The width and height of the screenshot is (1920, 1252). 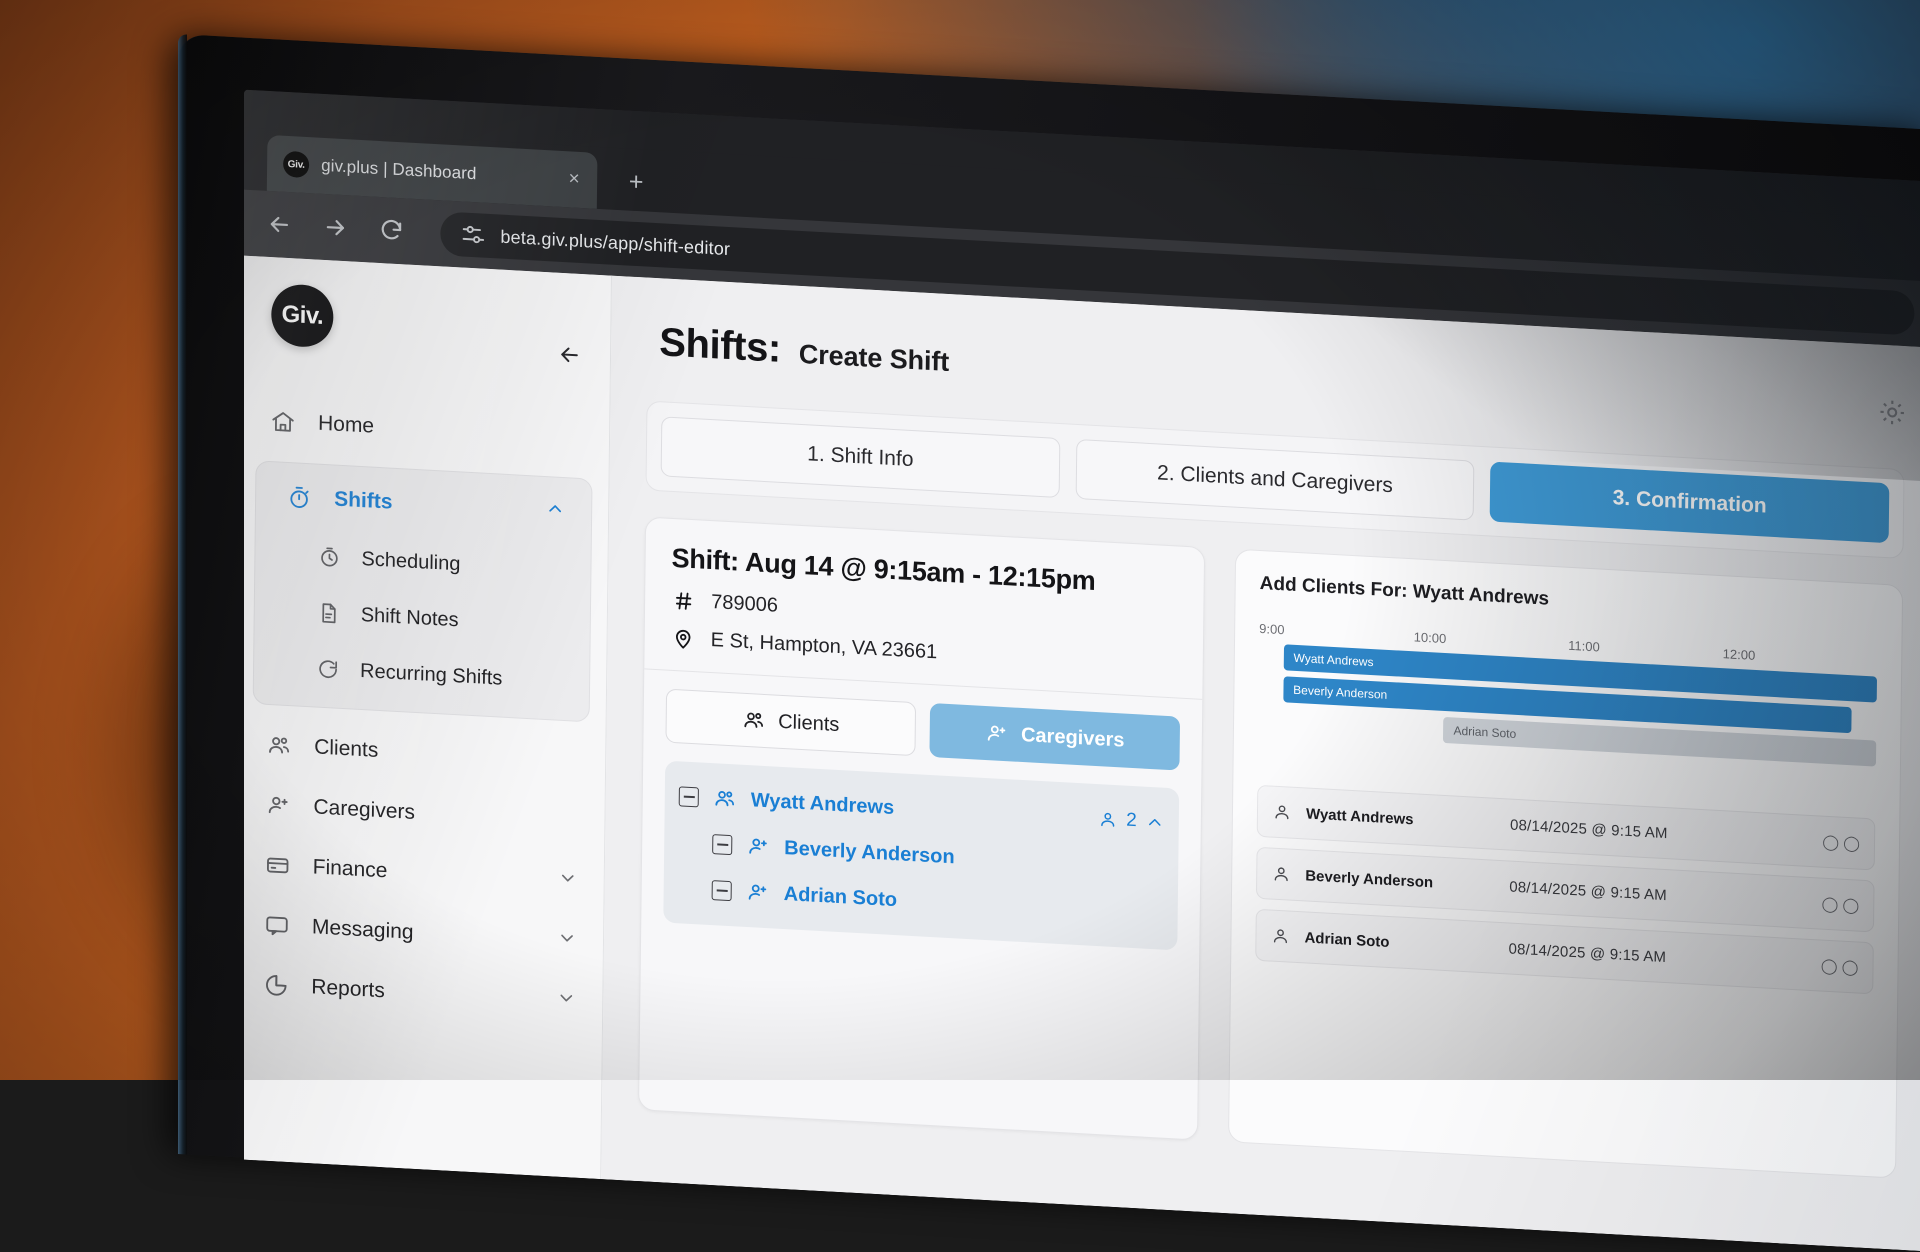 What do you see at coordinates (328, 669) in the screenshot?
I see `refresh-icon` at bounding box center [328, 669].